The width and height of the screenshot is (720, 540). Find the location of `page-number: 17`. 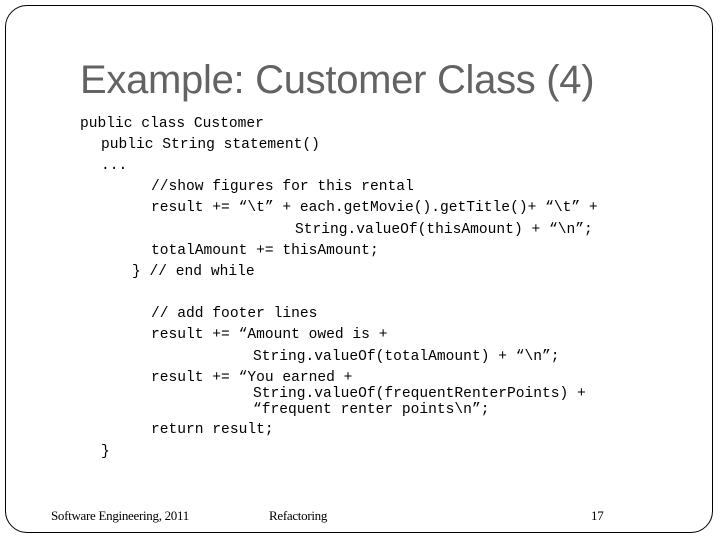

page-number: 17 is located at coordinates (597, 515).